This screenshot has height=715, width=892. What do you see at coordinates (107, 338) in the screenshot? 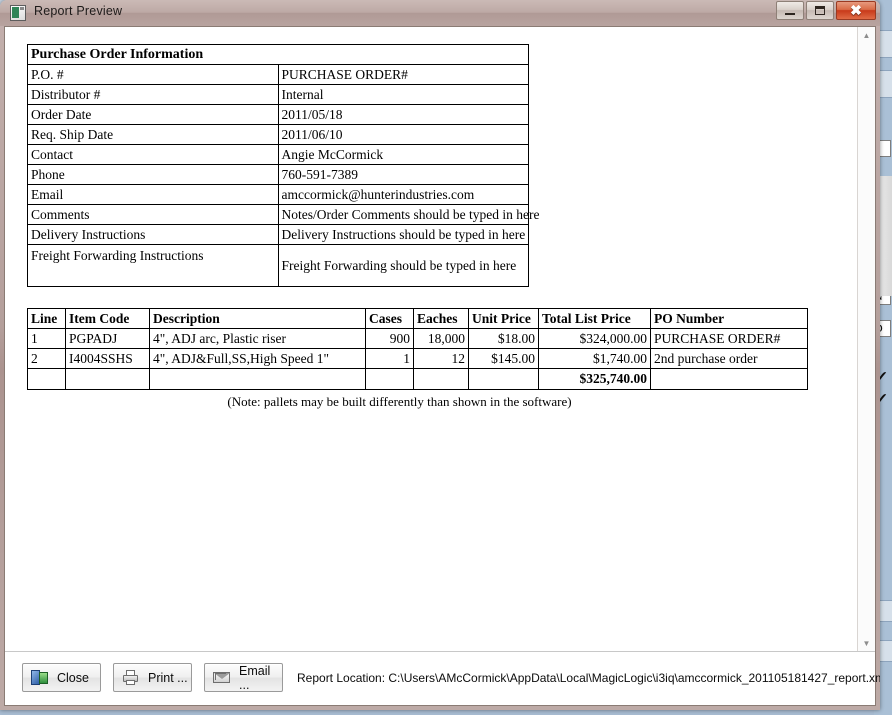
I see `cell-item-code: PGPADJ` at bounding box center [107, 338].